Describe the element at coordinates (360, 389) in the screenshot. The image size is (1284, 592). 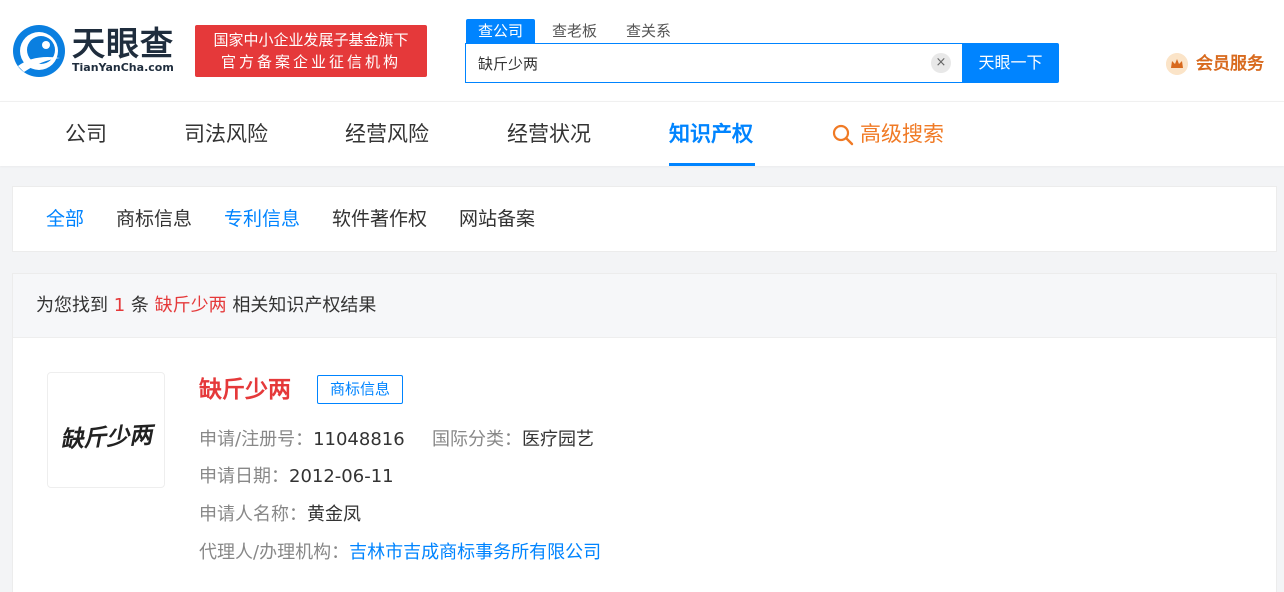
I see `trademark-type-tag: 商标信息` at that location.